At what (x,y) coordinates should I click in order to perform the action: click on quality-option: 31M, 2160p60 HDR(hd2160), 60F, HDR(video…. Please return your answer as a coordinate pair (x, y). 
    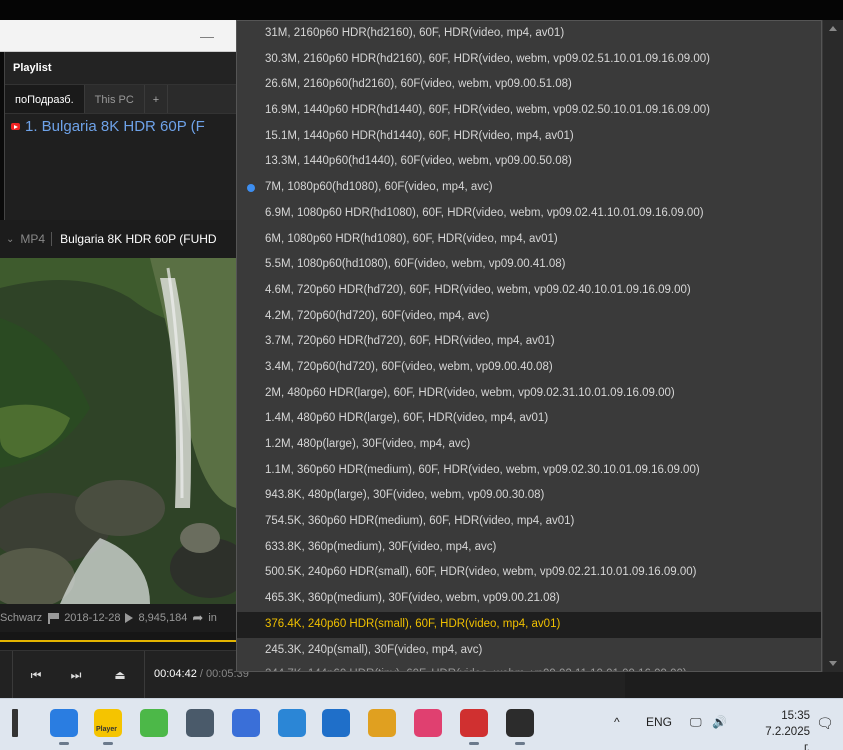
    Looking at the image, I should click on (529, 34).